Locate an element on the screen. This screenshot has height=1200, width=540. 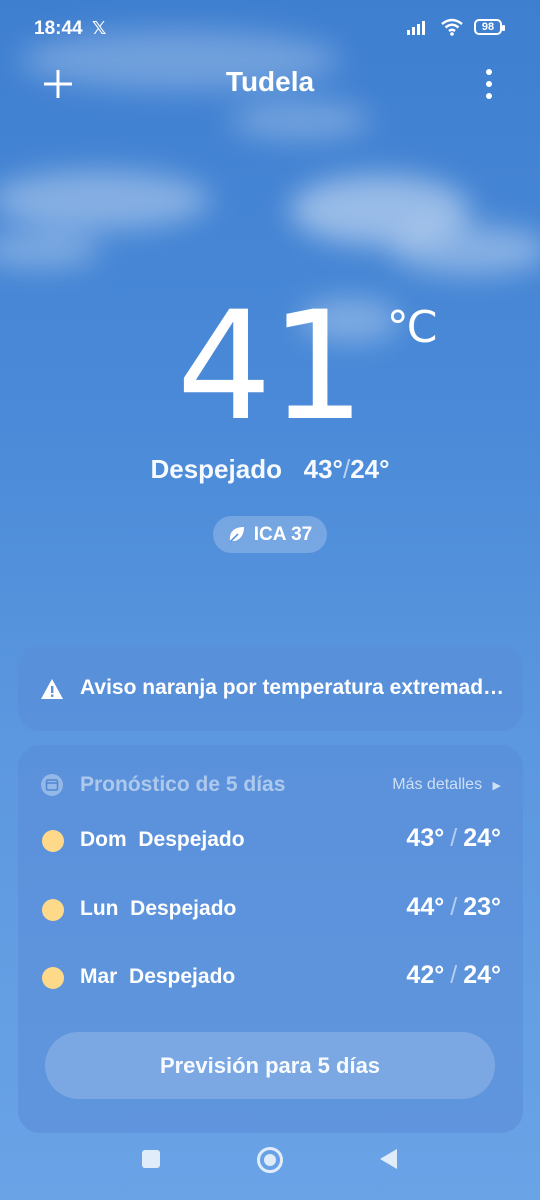
day-name: Lun is located at coordinates (99, 908).